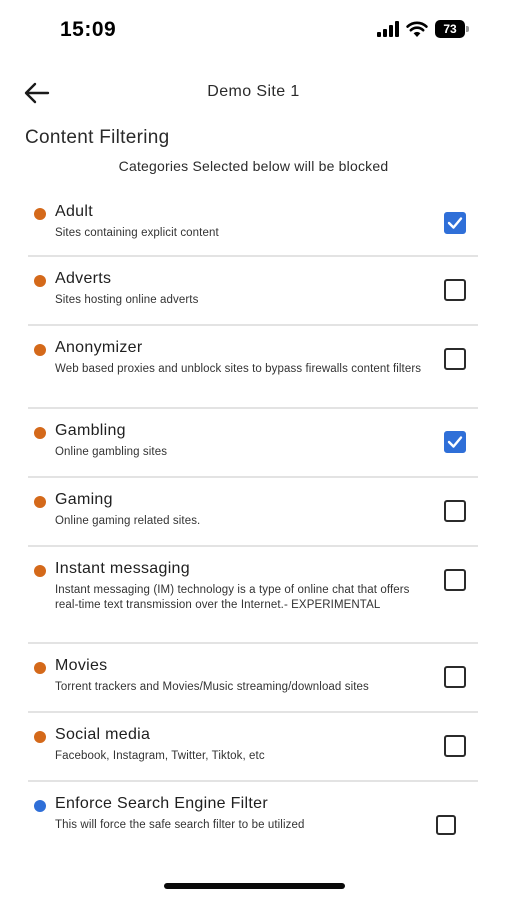 The image size is (507, 900). I want to click on category-name: Gambling, so click(90, 430).